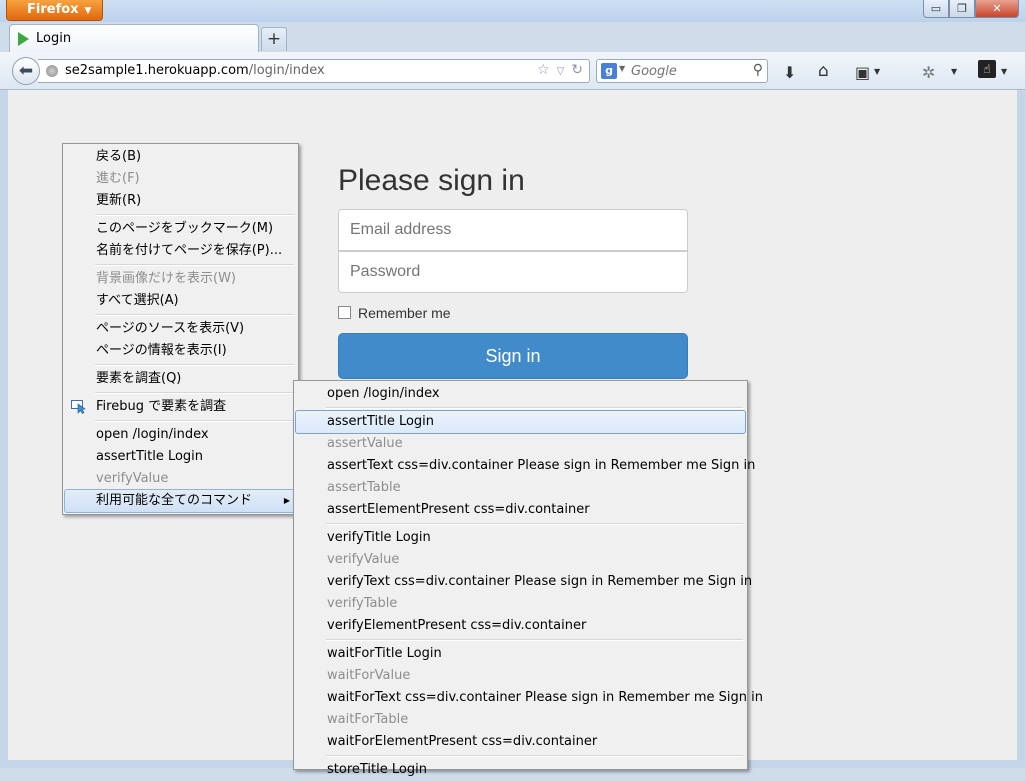 The height and width of the screenshot is (781, 1025). I want to click on firefox-menu-button: Firefox ▼, so click(54, 10).